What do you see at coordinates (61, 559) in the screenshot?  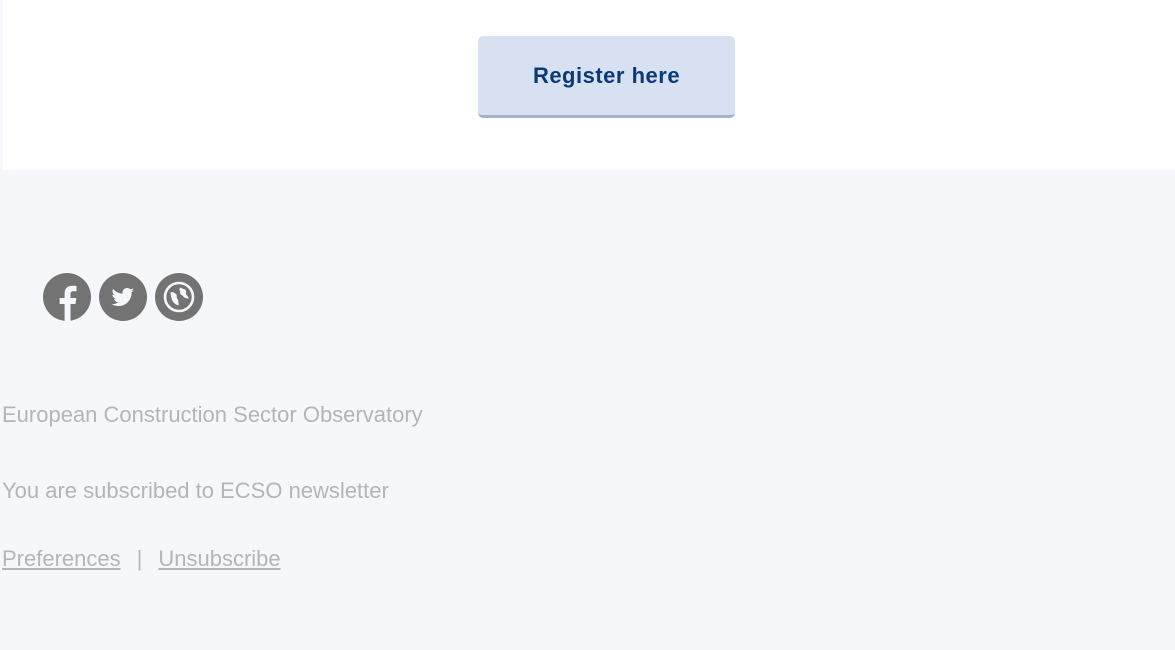 I see `preferences-link: Preferences` at bounding box center [61, 559].